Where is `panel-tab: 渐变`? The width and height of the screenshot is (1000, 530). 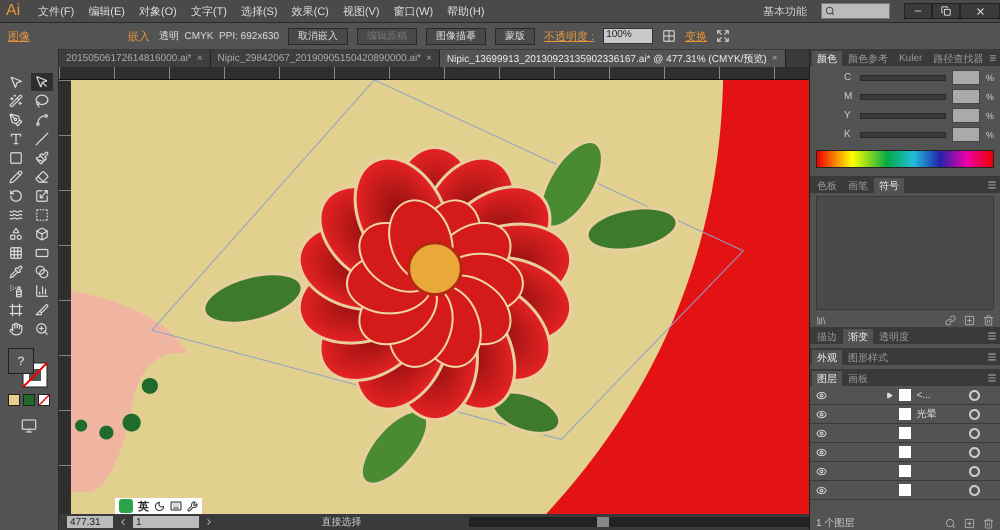
panel-tab: 渐变 is located at coordinates (858, 336).